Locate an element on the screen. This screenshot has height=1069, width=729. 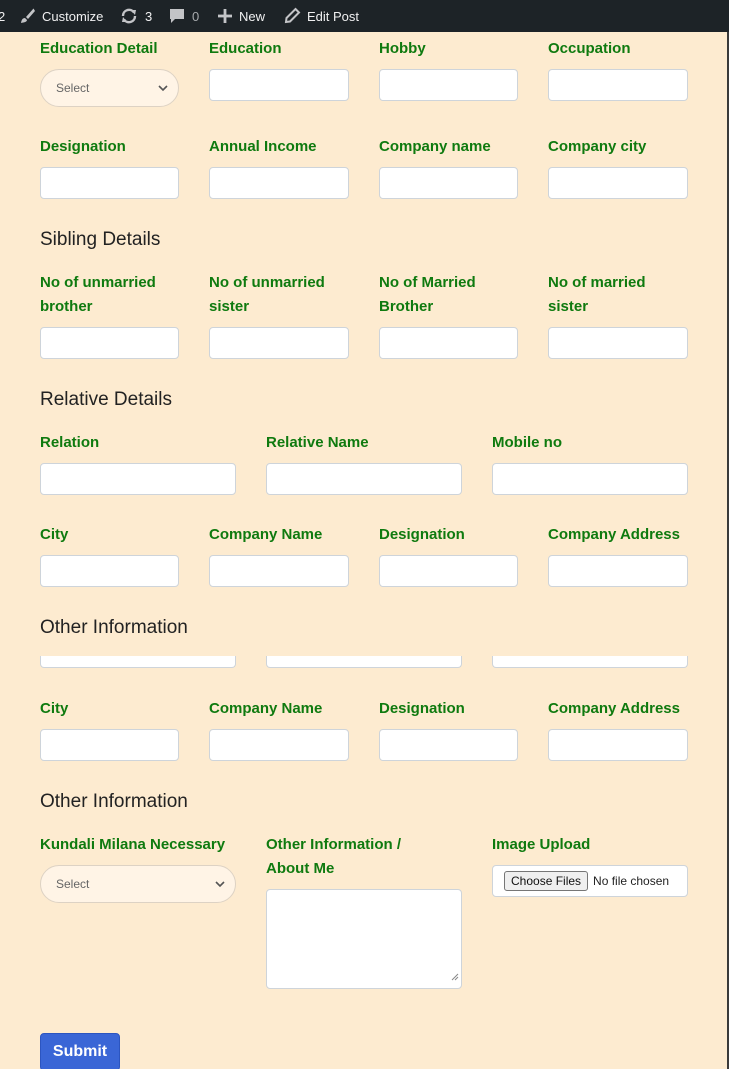
designation-label: Designation is located at coordinates (83, 146).